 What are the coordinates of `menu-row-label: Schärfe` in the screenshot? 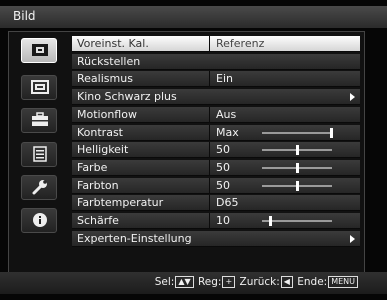 It's located at (98, 220).